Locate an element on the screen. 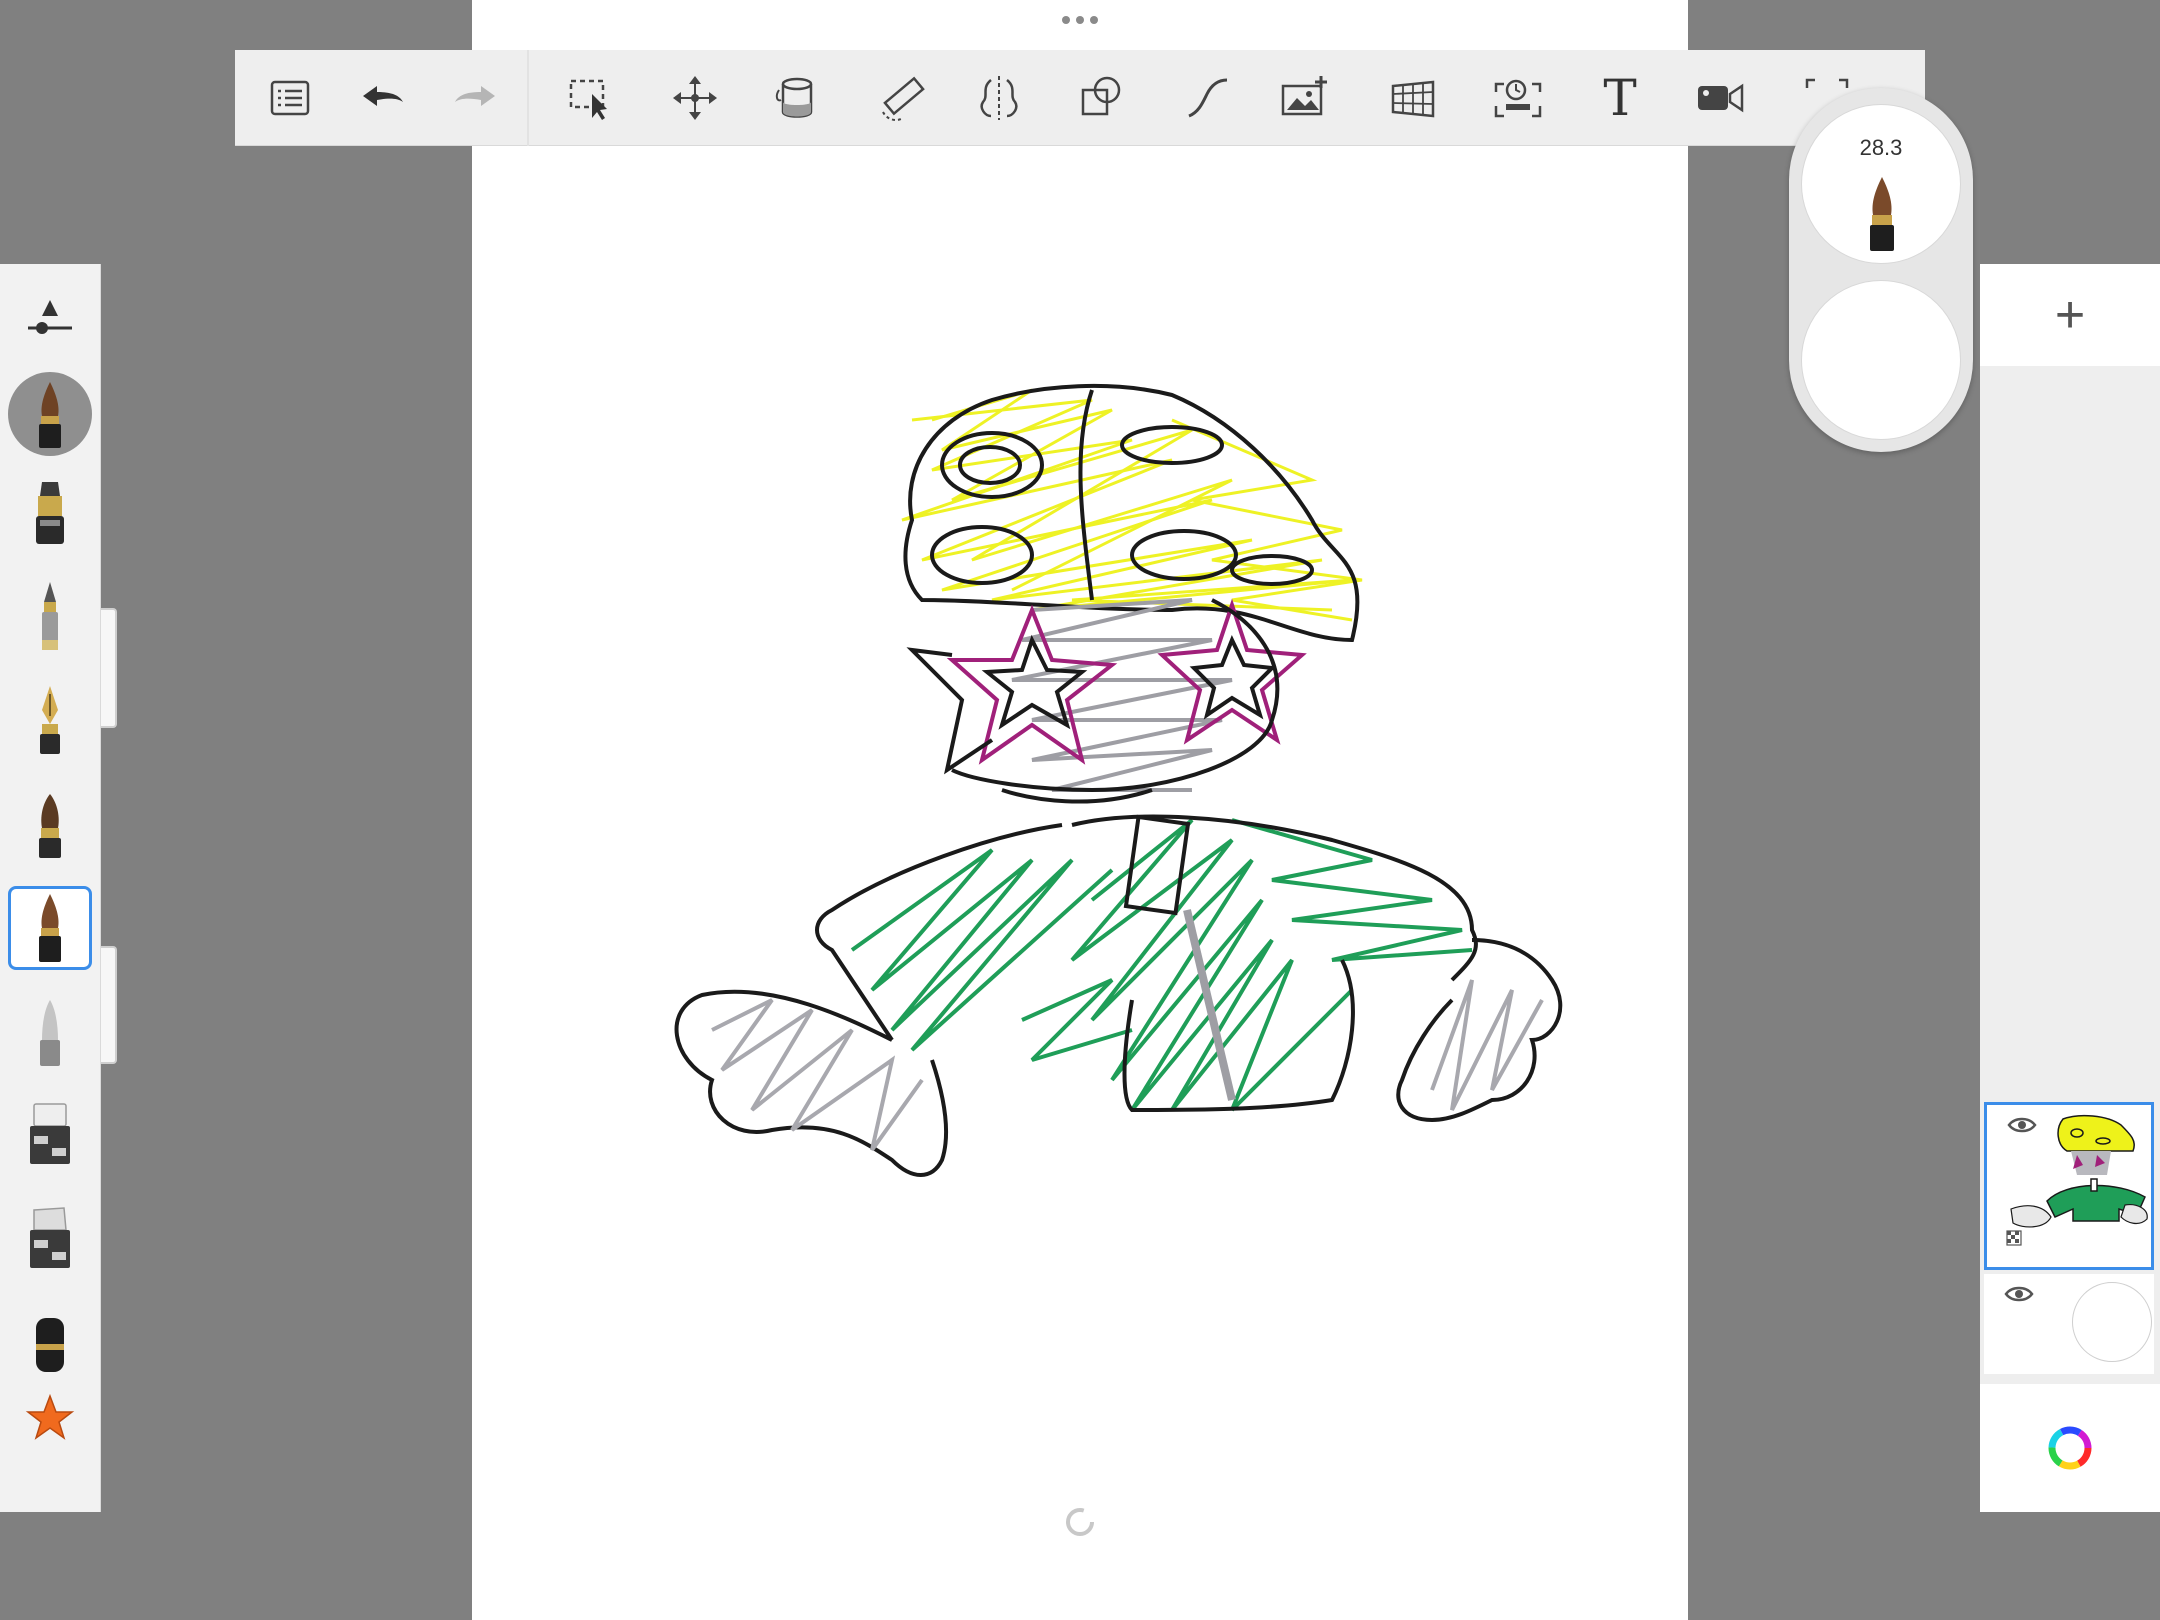 The image size is (2160, 1620). color-wheel-icon is located at coordinates (2070, 1448).